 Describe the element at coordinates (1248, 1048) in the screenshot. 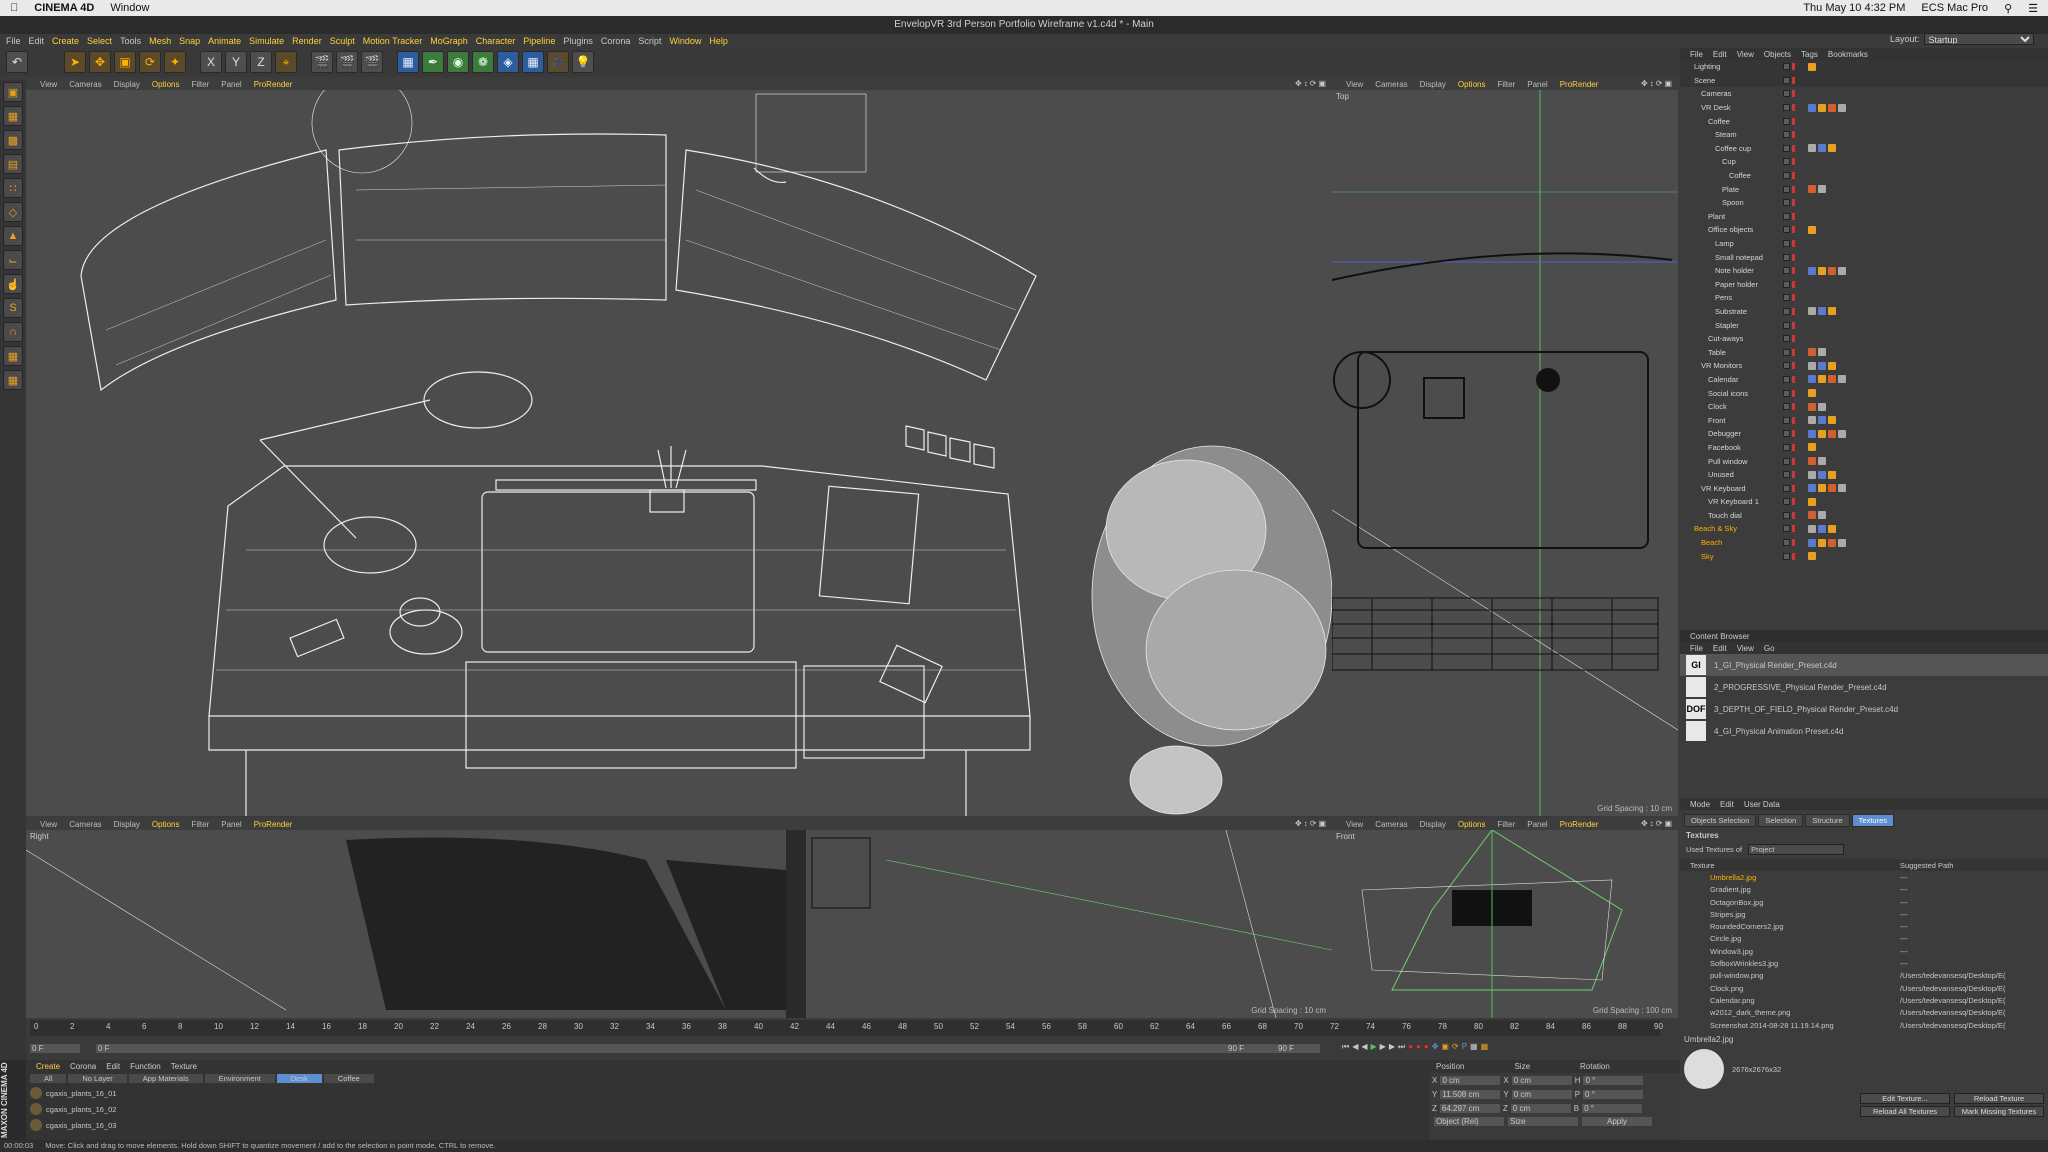

I see `end-frame-field-a: 90 F` at that location.